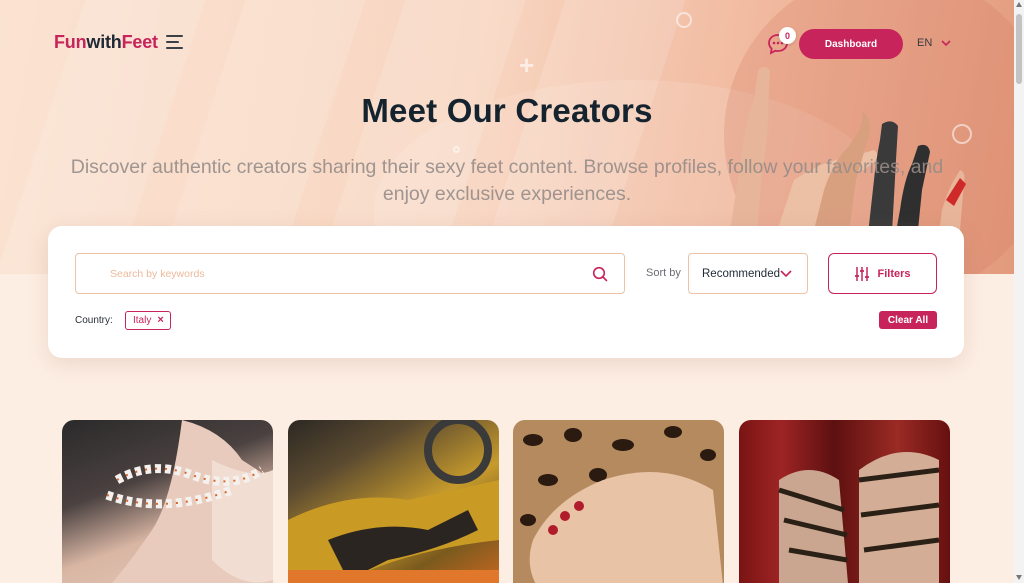 The image size is (1024, 583). What do you see at coordinates (174, 42) in the screenshot?
I see `hamburger-menu-icon` at bounding box center [174, 42].